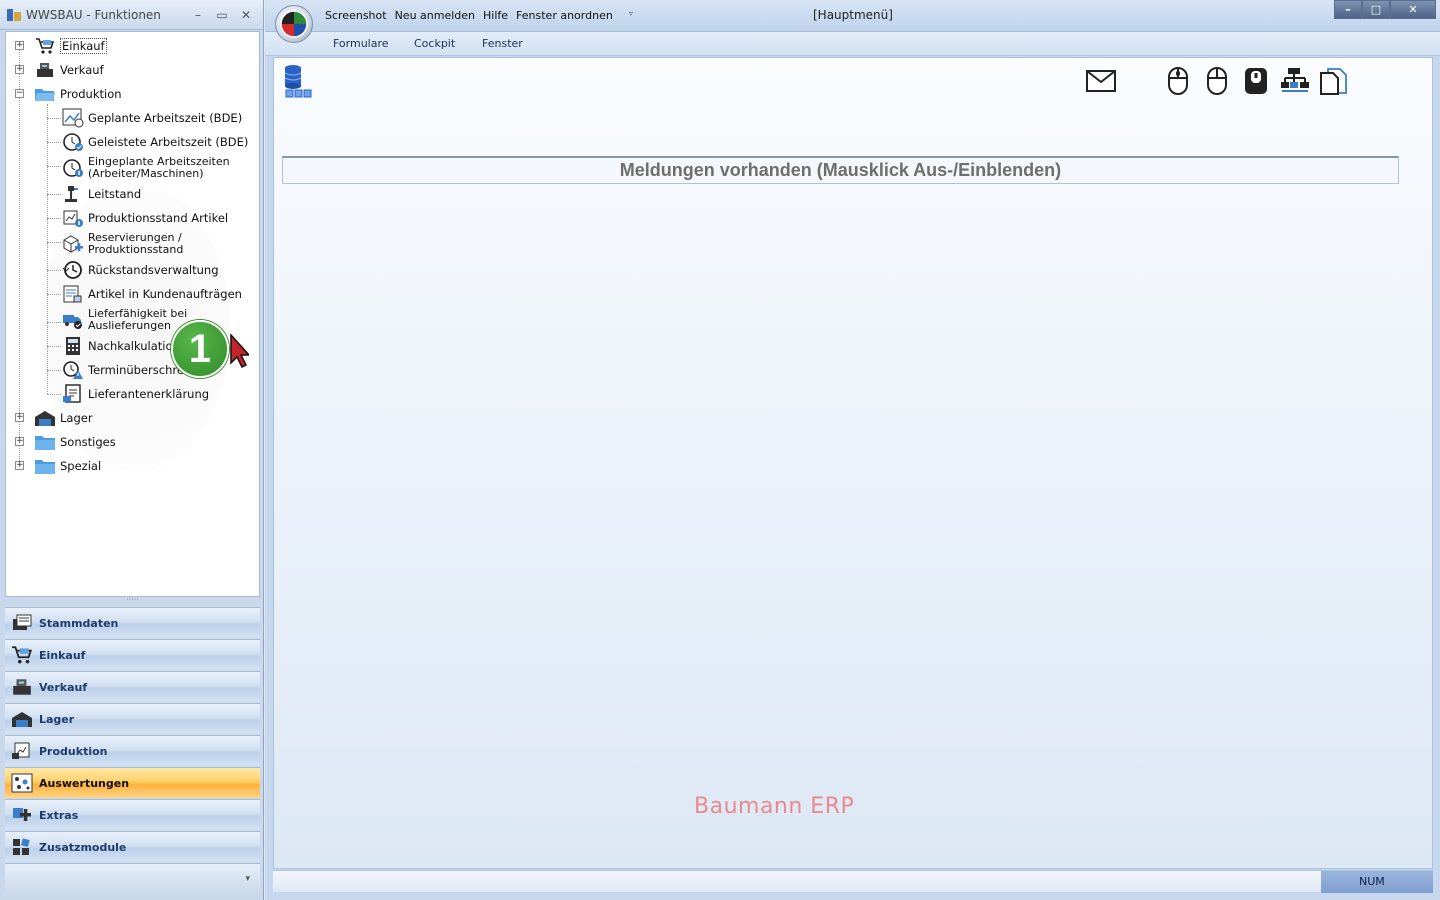 Image resolution: width=1440 pixels, height=900 pixels. I want to click on extras-icon, so click(22, 815).